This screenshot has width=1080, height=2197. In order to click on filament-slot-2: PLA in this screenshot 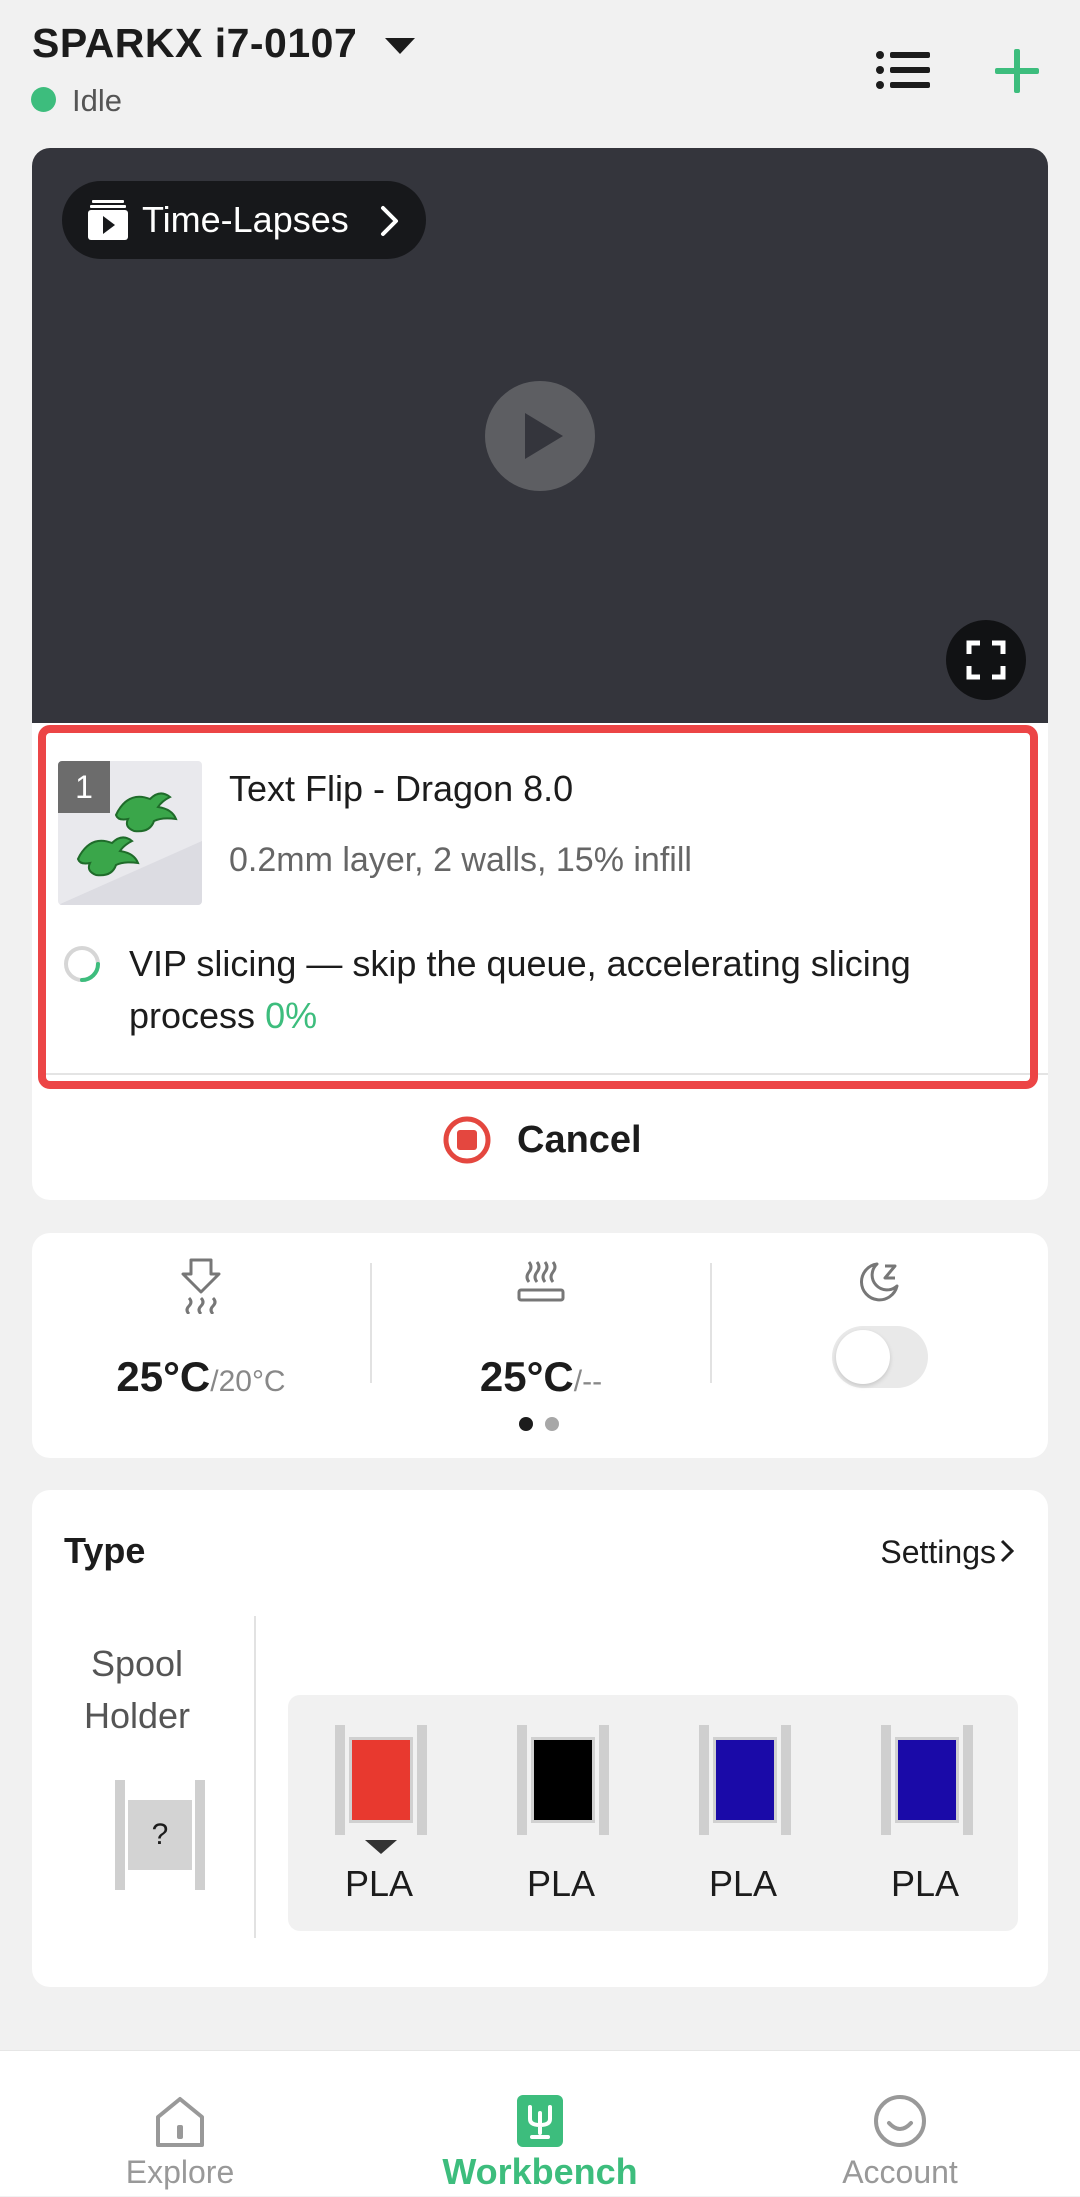, I will do `click(561, 1813)`.